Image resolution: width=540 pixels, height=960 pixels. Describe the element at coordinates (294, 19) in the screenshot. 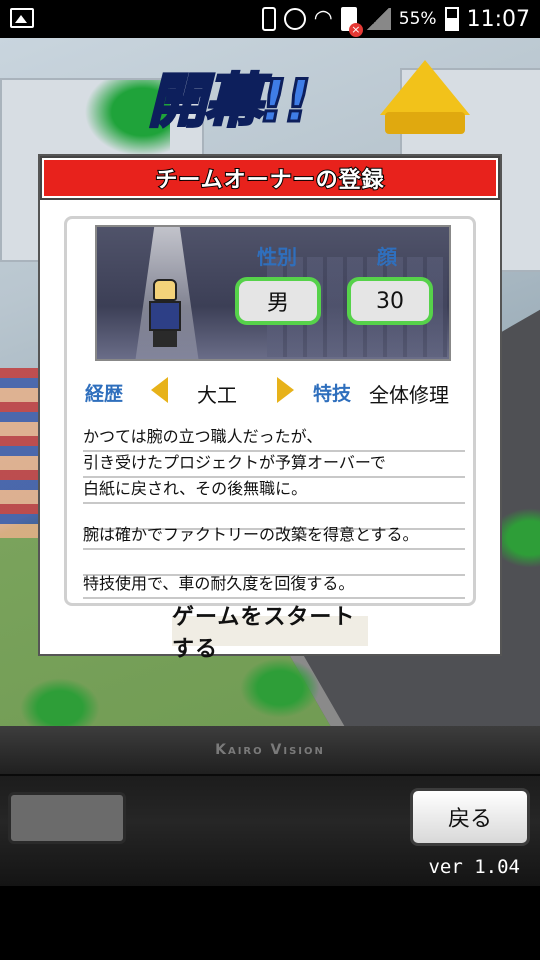

I see `alarm-icon` at that location.